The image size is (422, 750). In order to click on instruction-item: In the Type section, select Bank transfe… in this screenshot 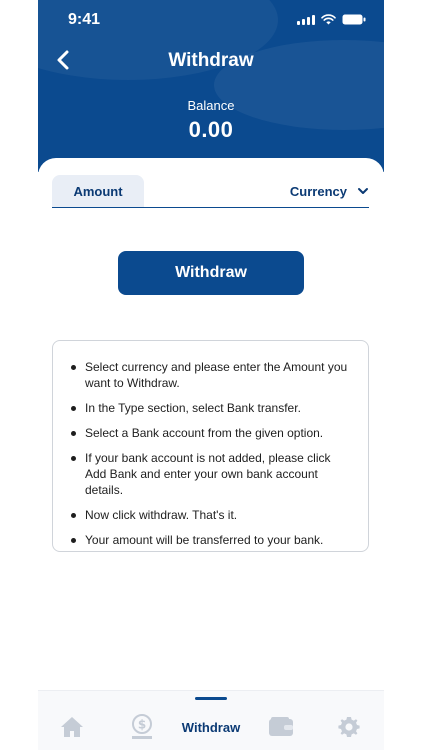, I will do `click(212, 408)`.